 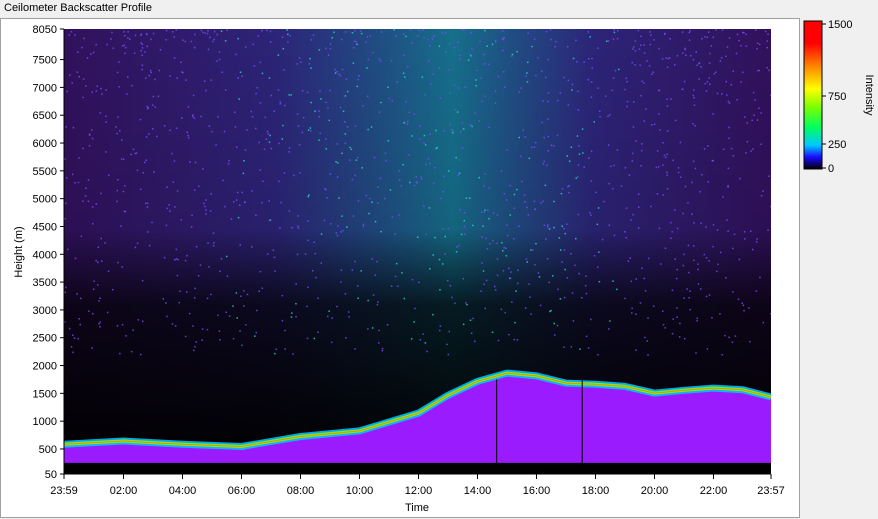 What do you see at coordinates (48, 450) in the screenshot?
I see `y-tick-label: 500` at bounding box center [48, 450].